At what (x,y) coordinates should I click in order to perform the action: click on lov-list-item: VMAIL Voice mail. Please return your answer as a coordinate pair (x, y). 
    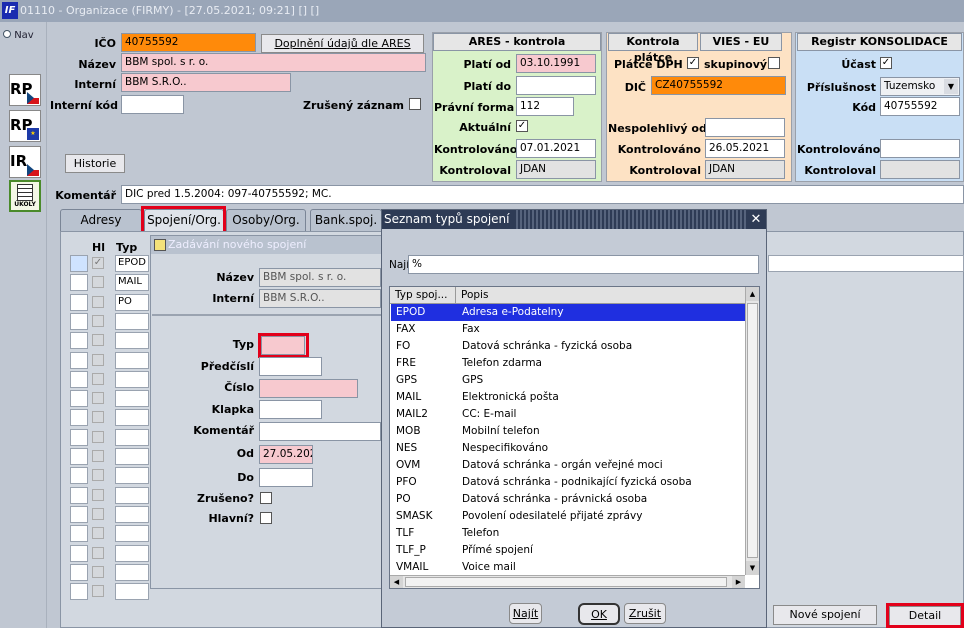
    Looking at the image, I should click on (568, 567).